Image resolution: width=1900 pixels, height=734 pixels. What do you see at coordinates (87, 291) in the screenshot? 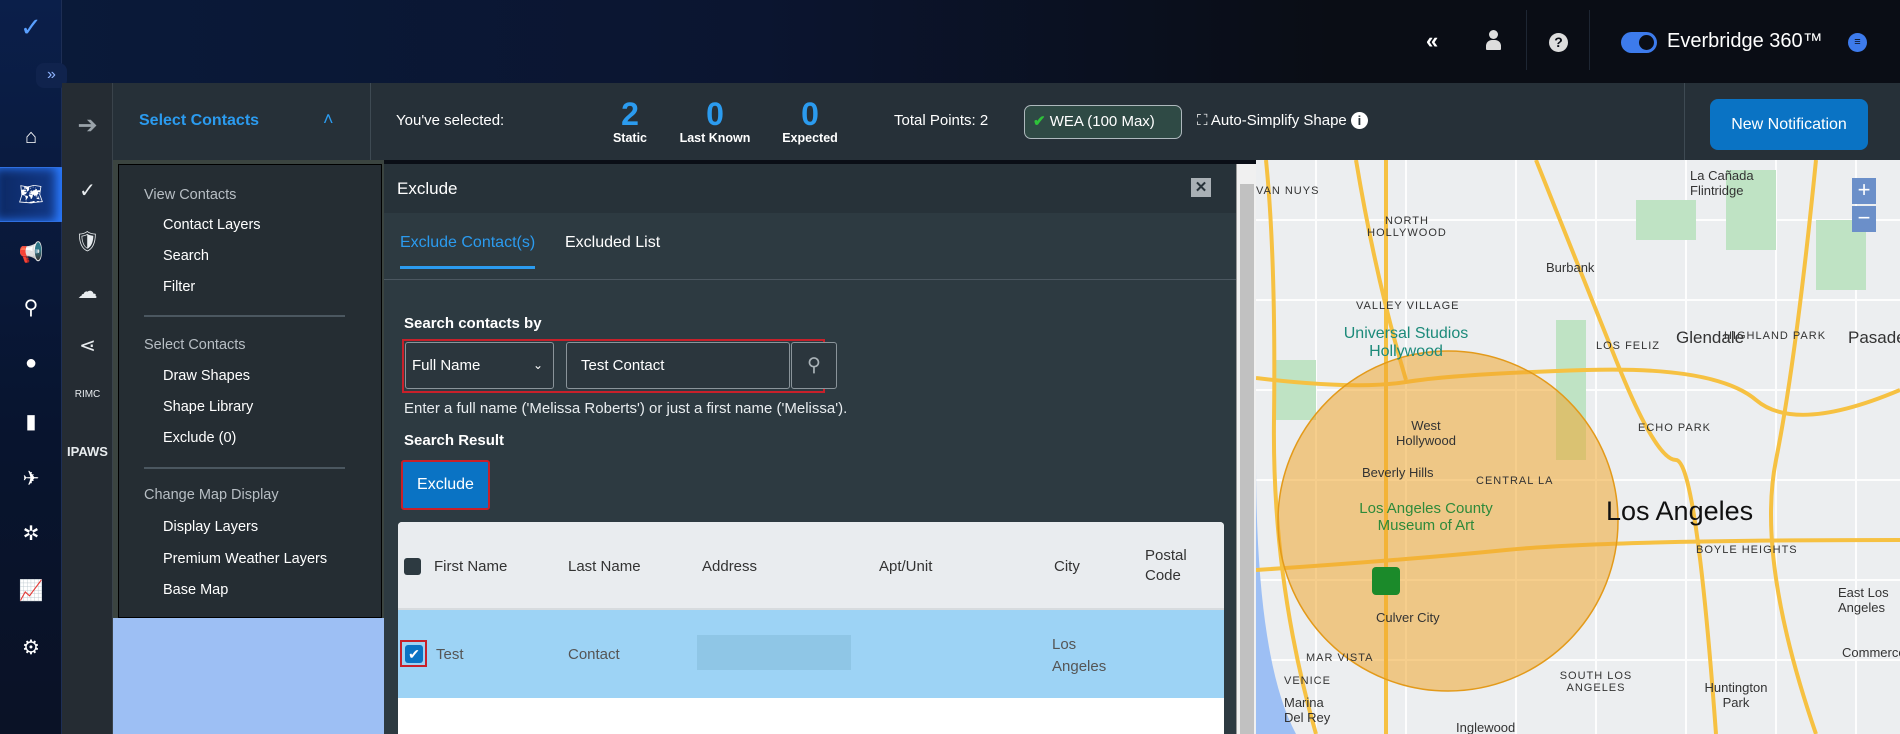
I see `weather-icon: ☁` at bounding box center [87, 291].